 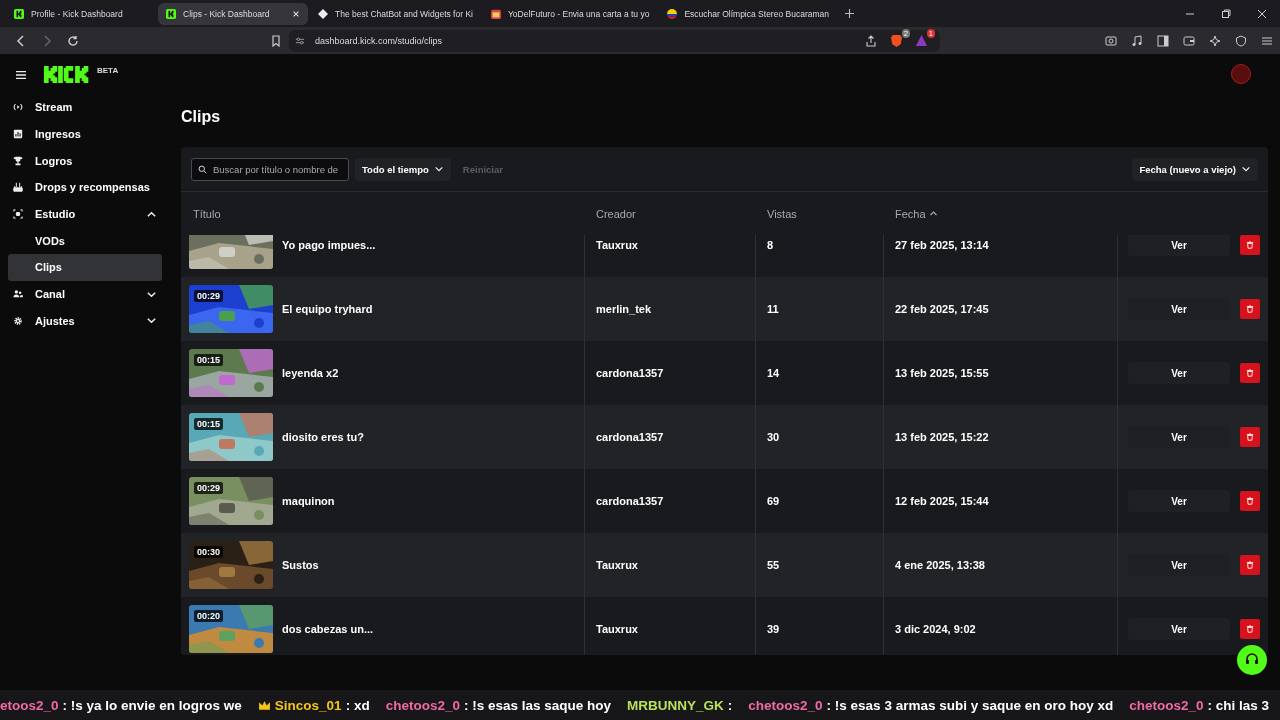 I want to click on table-row: 00:15 diosito eres tu? cardona1357 30 13 feb 2025, 15:22 Ver, so click(x=724, y=437).